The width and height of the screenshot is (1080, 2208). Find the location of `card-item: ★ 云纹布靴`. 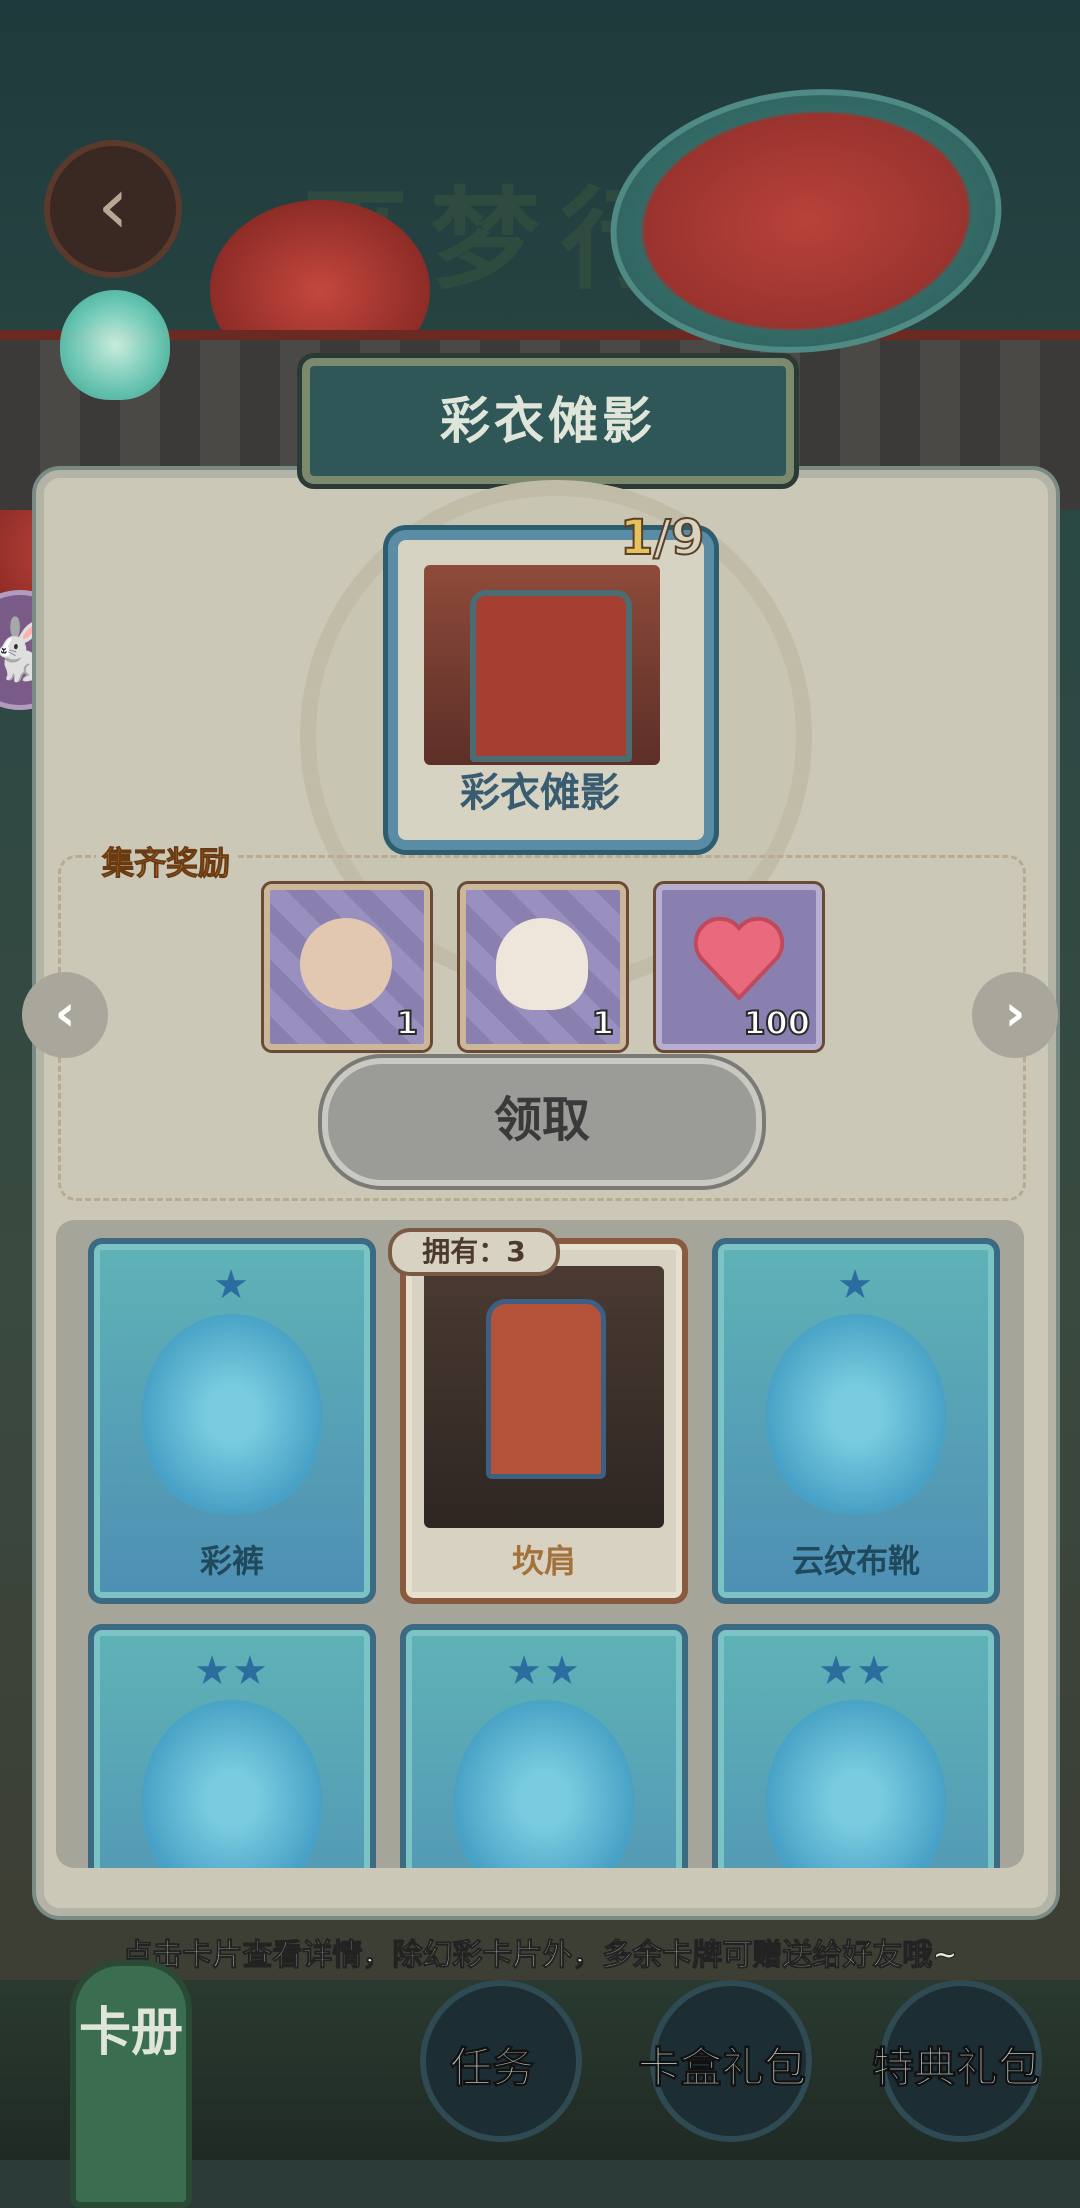

card-item: ★ 云纹布靴 is located at coordinates (856, 1421).